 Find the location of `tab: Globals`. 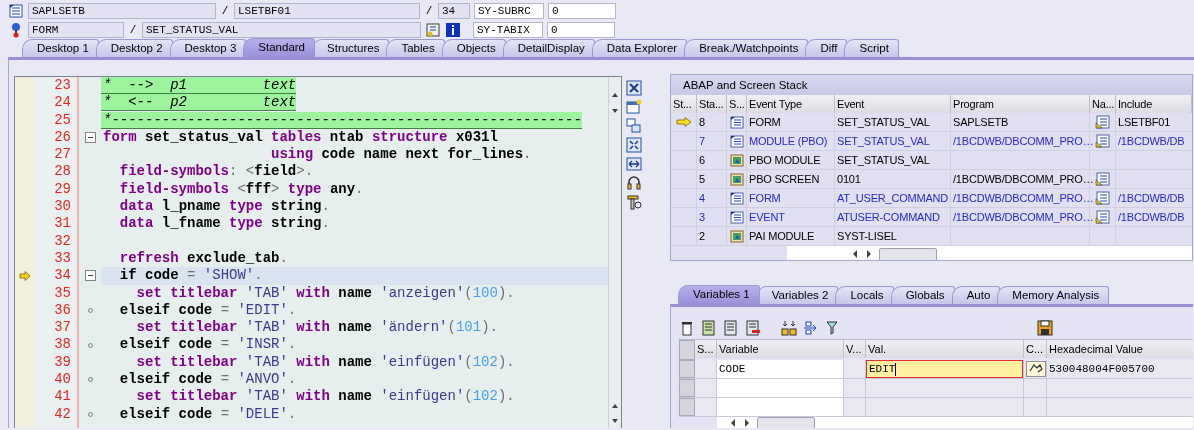

tab: Globals is located at coordinates (922, 295).